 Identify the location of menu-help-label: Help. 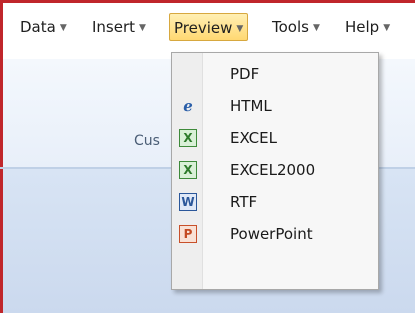
(362, 27).